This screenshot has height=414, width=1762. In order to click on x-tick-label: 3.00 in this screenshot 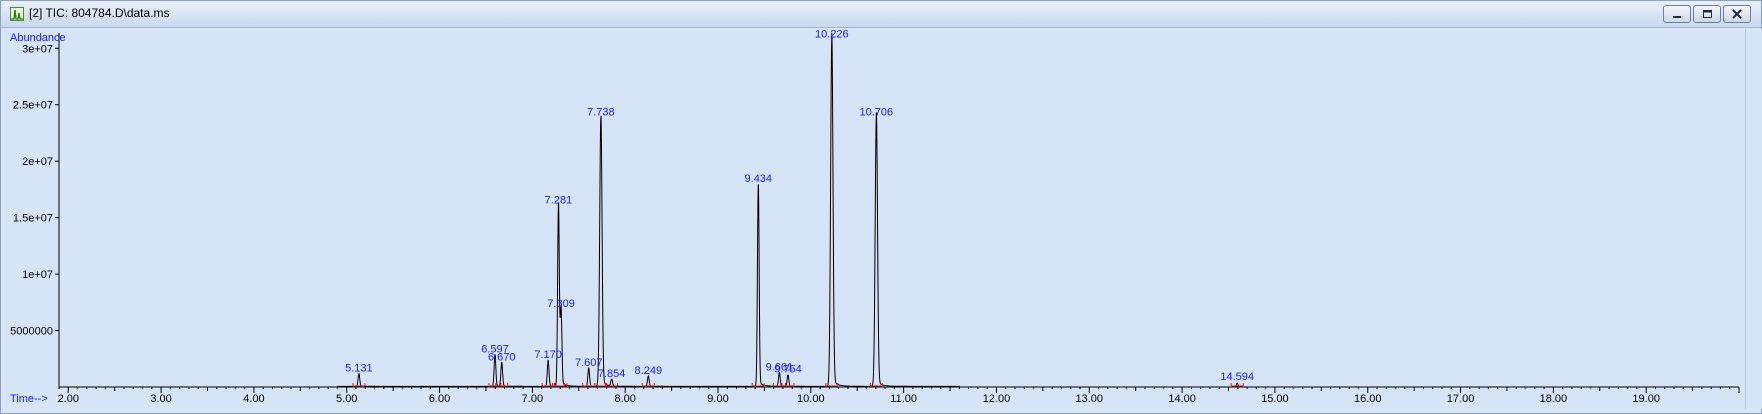, I will do `click(160, 399)`.